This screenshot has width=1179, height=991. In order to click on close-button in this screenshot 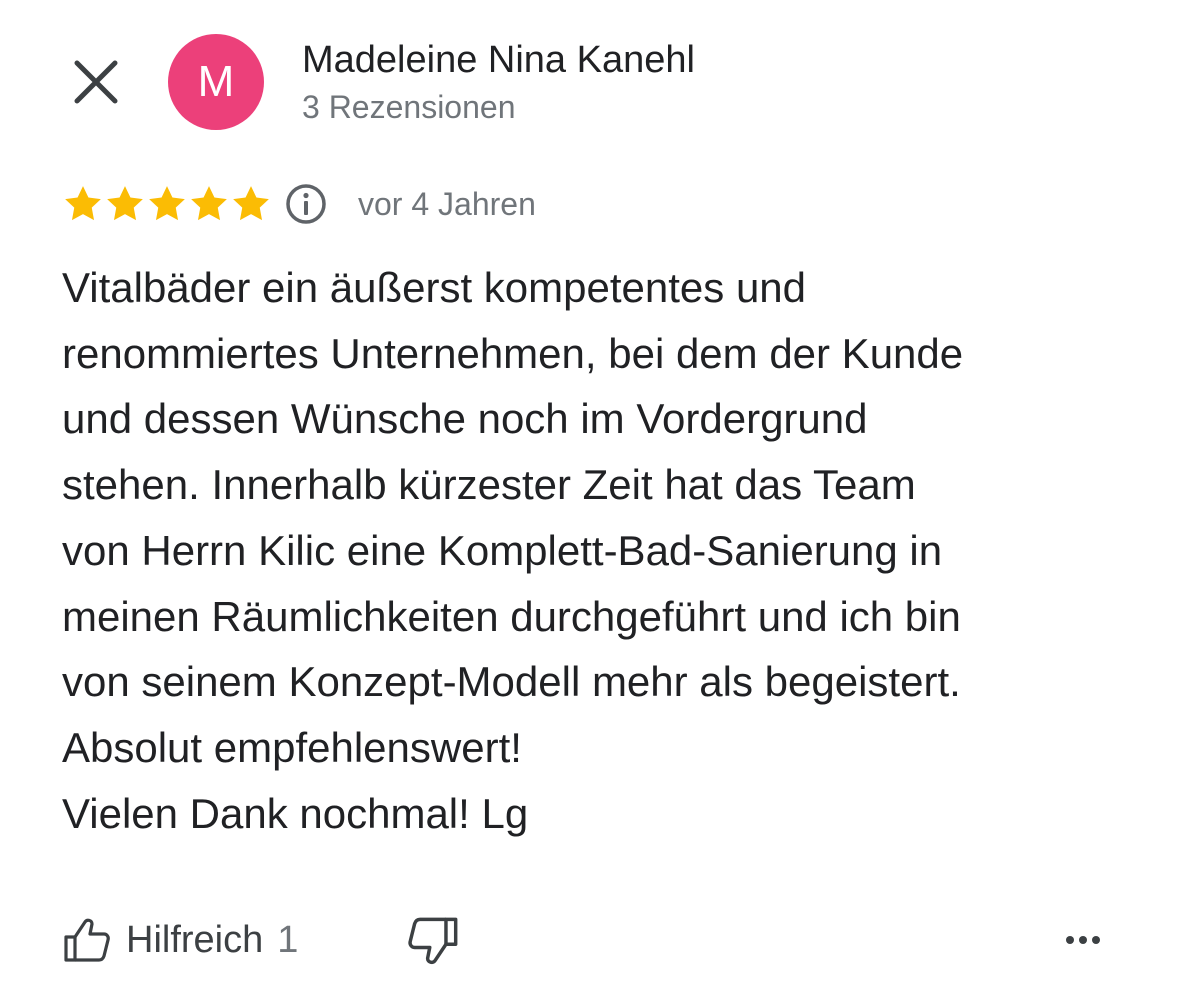, I will do `click(96, 82)`.